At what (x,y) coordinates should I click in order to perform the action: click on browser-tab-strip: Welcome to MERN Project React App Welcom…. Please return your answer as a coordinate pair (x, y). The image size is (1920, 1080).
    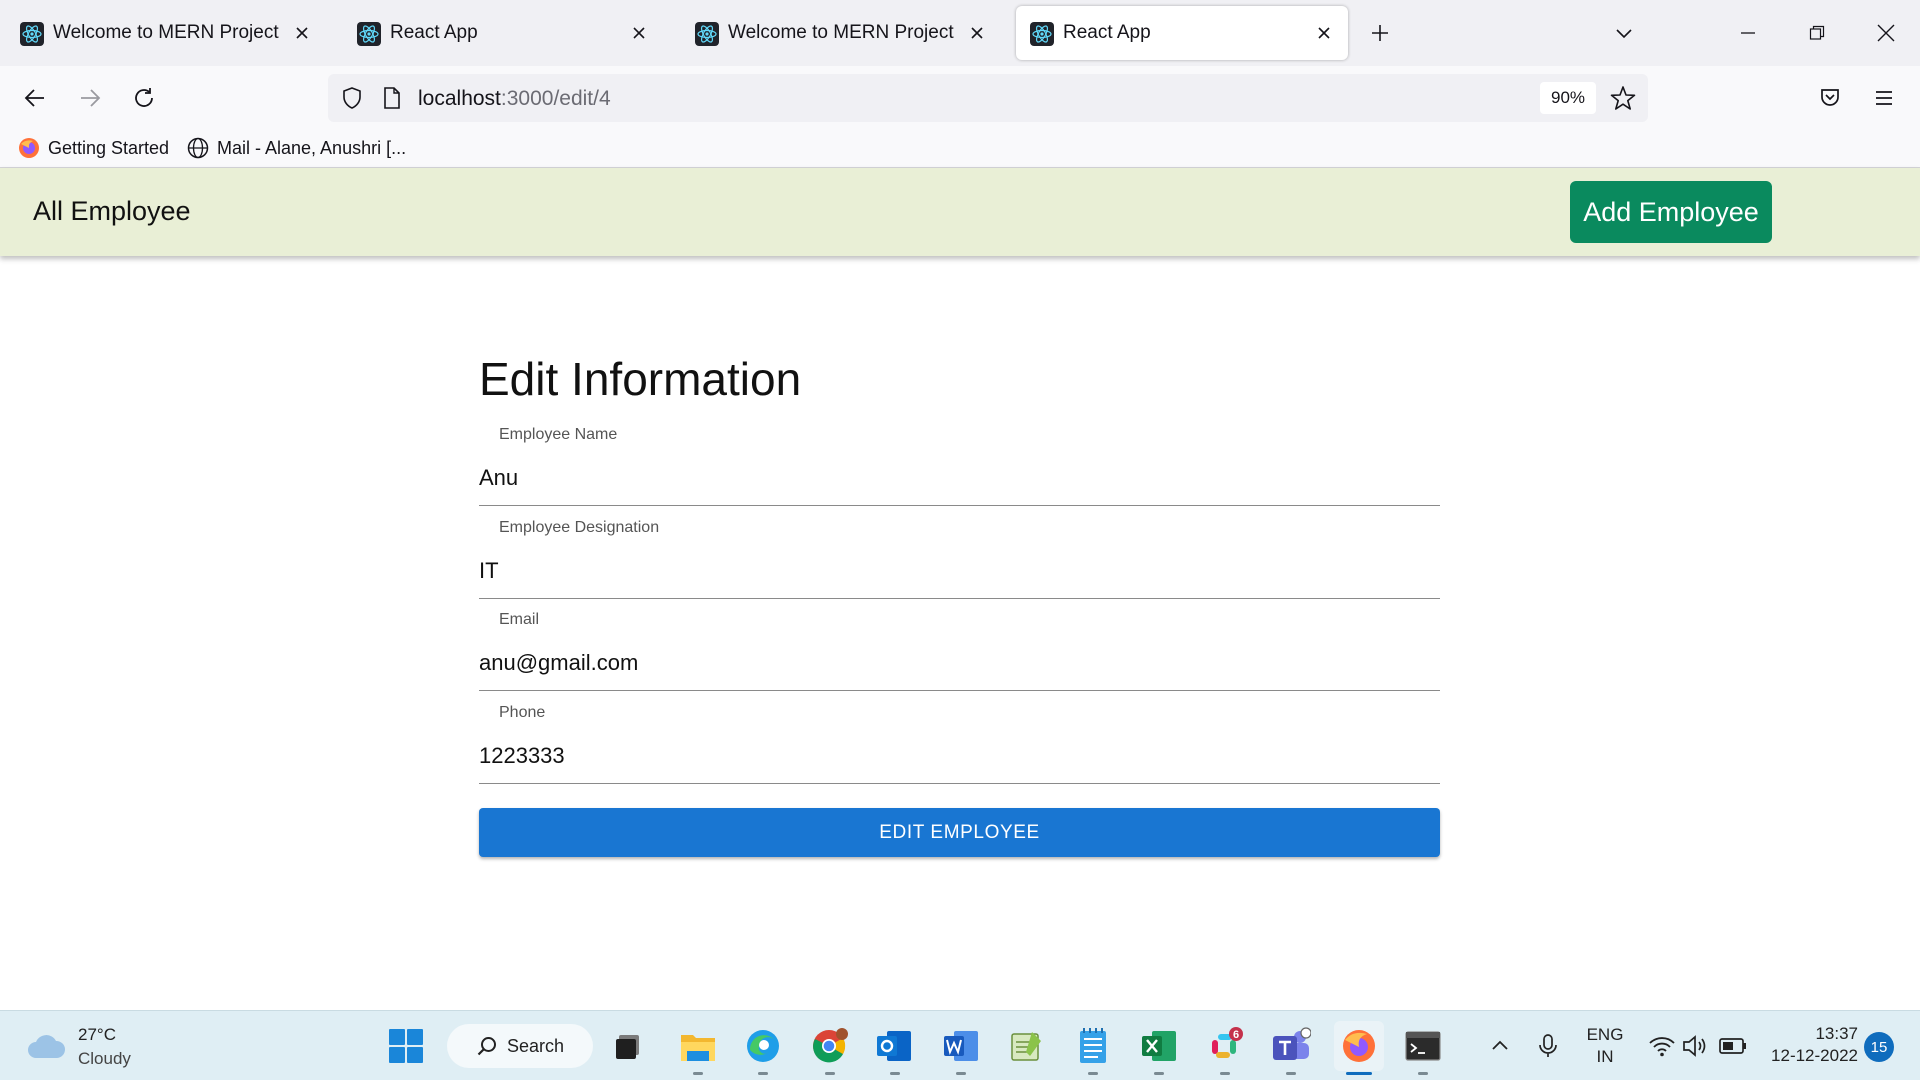
    Looking at the image, I should click on (960, 33).